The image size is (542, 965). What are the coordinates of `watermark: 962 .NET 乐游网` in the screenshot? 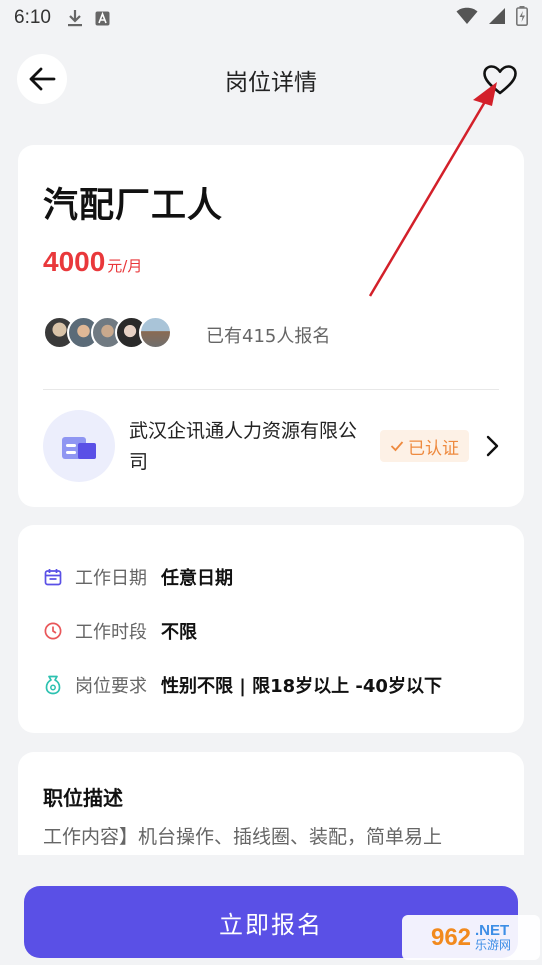 It's located at (471, 937).